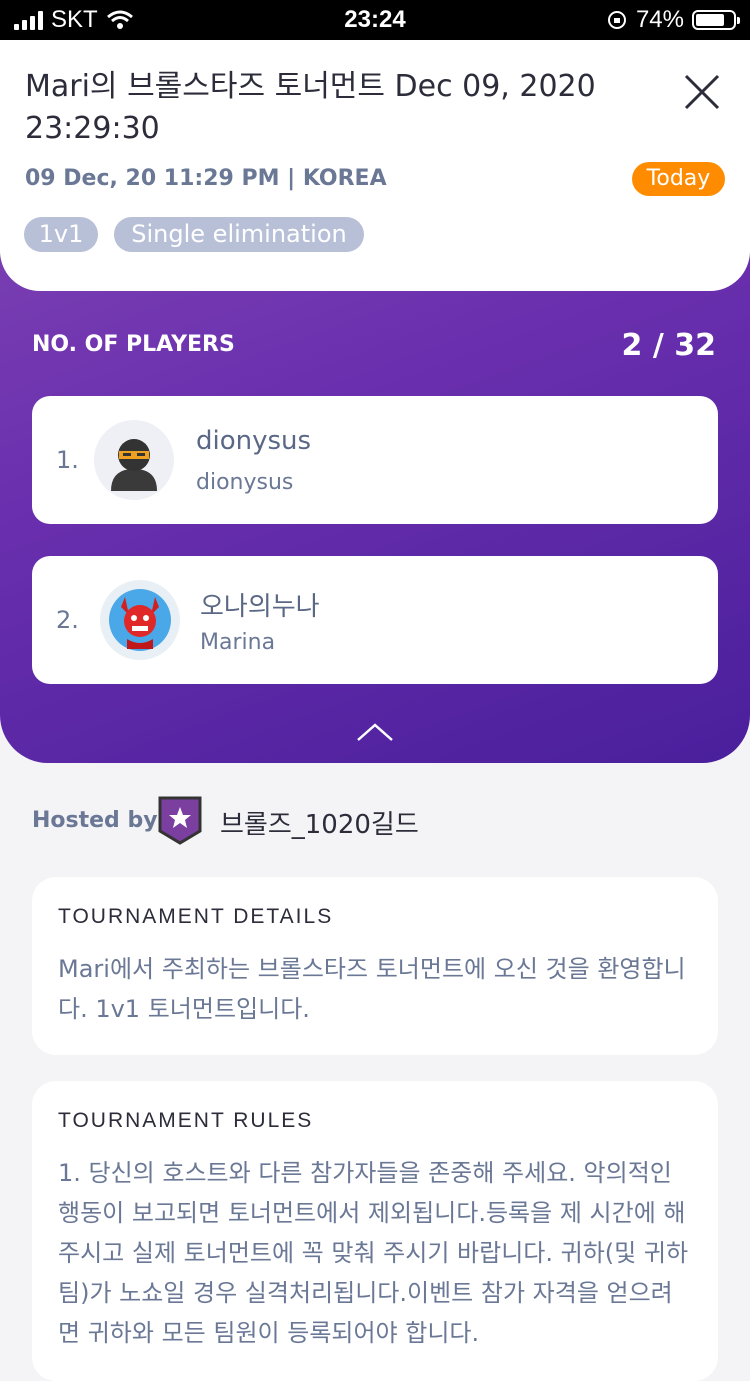 This screenshot has height=1381, width=750. I want to click on hosted-by-label: Hosted by, so click(95, 820).